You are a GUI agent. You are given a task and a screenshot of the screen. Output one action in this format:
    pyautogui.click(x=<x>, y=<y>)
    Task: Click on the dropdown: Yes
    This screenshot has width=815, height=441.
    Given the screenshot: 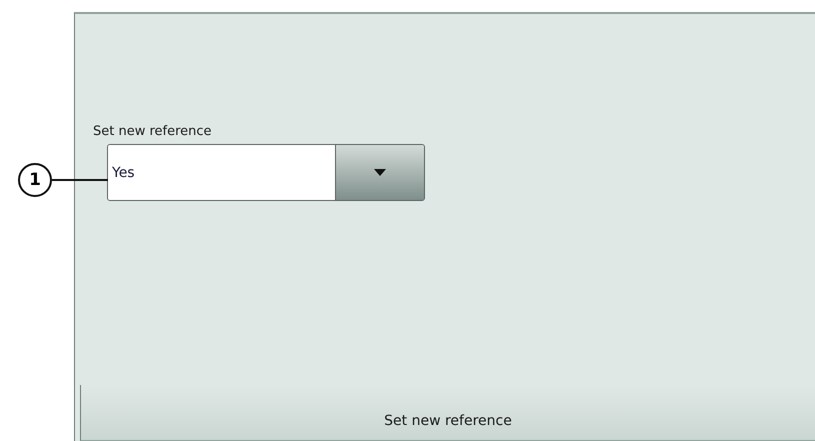 What is the action you would take?
    pyautogui.click(x=266, y=172)
    